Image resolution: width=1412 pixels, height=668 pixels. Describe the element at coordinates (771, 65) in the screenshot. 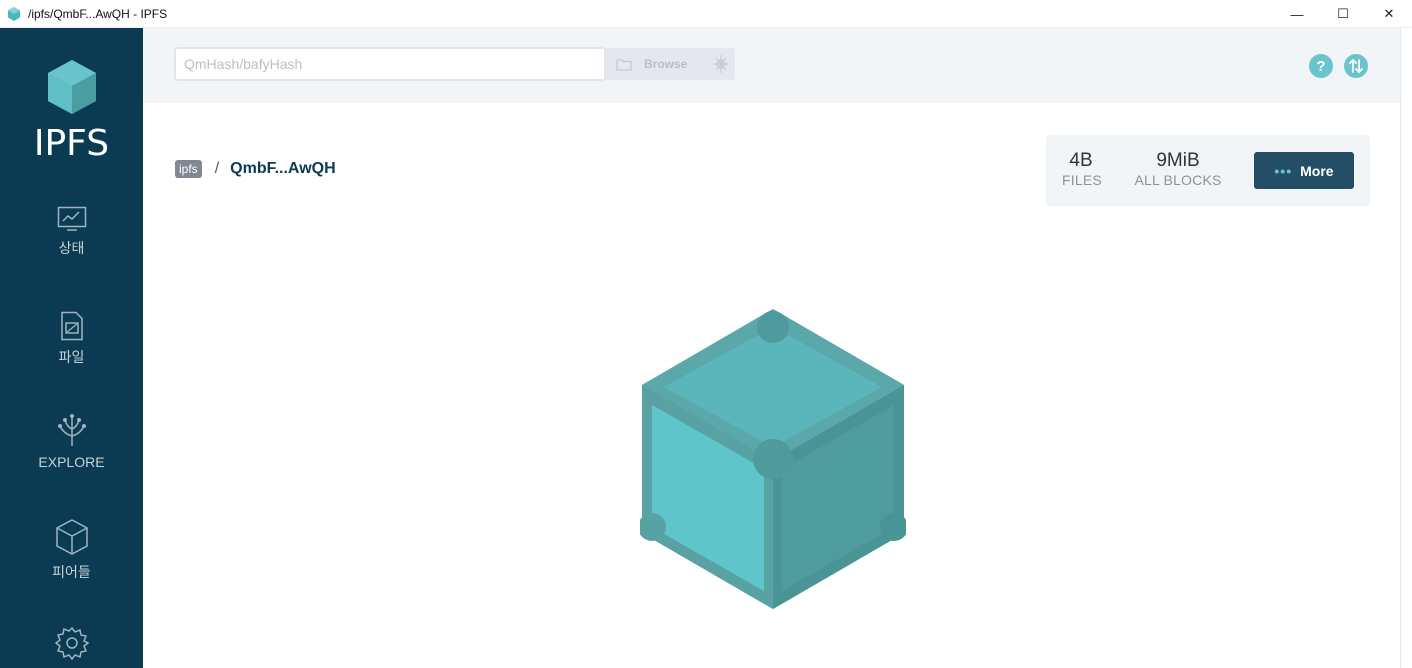

I see `top-header: Browse ?` at that location.